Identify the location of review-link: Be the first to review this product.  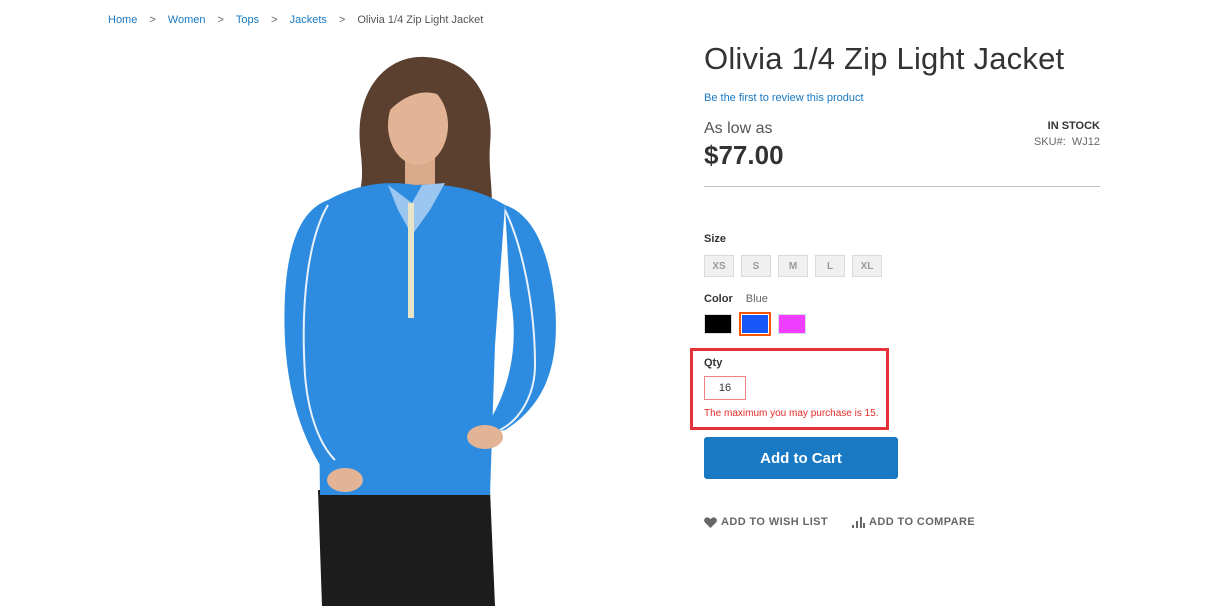
(784, 98).